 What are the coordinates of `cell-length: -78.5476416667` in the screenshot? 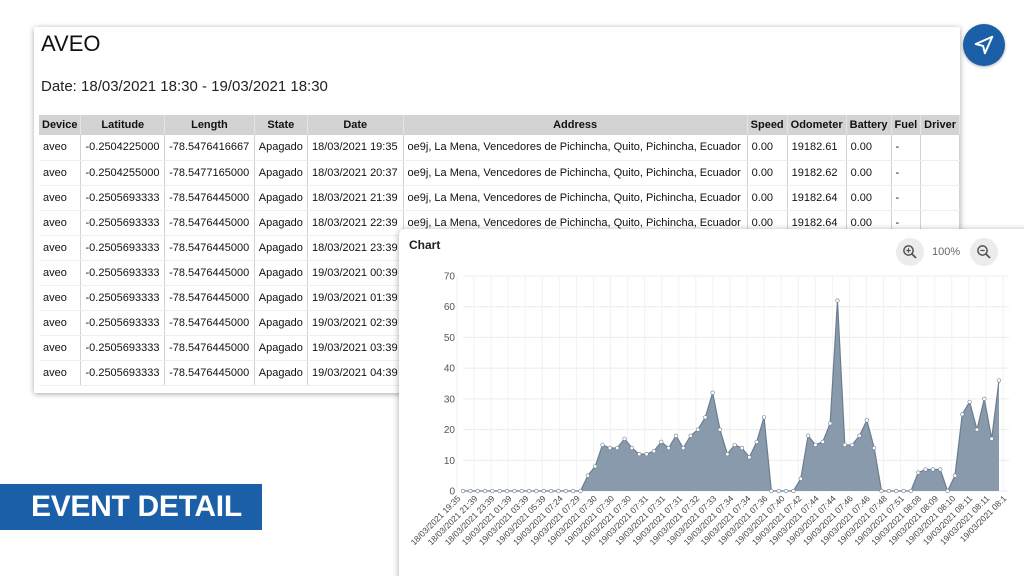 It's located at (209, 148).